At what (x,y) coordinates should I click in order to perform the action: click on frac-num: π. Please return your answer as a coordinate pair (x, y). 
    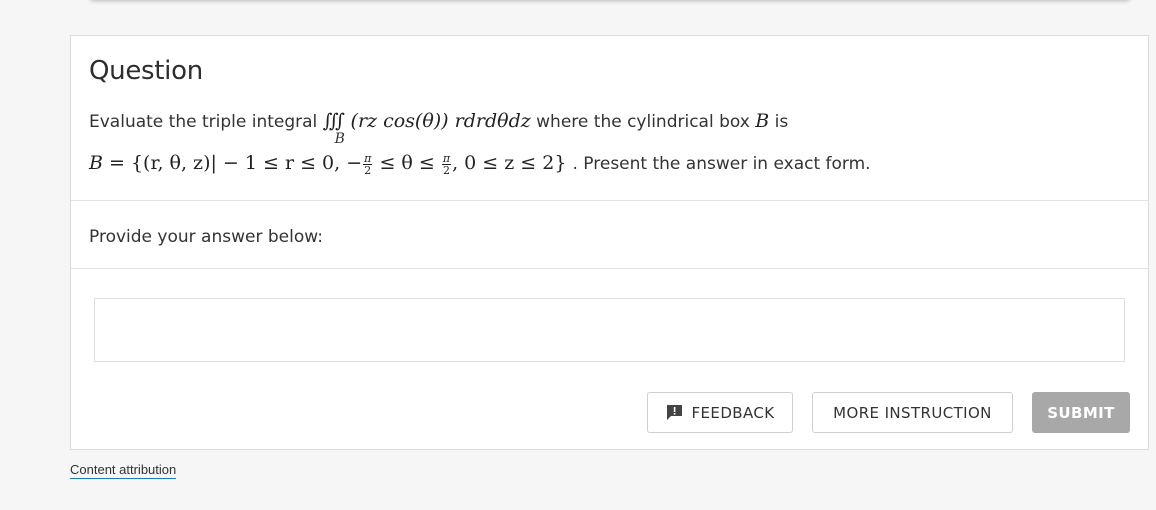
    Looking at the image, I should click on (368, 158).